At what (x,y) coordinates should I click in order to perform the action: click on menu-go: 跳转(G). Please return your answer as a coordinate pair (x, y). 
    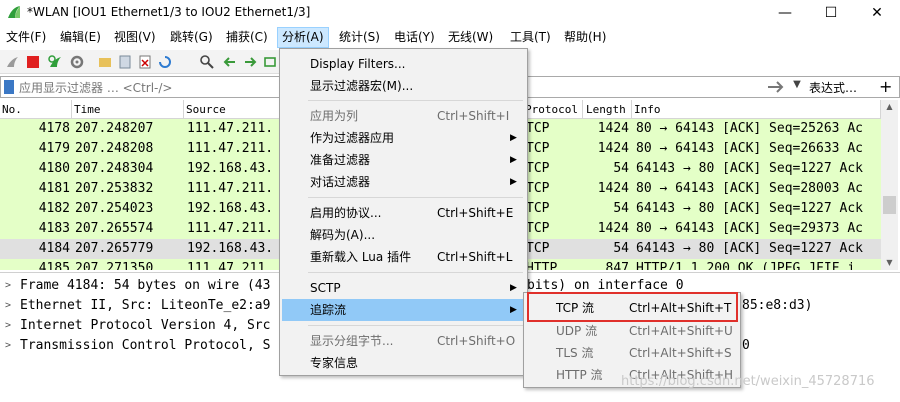
    Looking at the image, I should click on (191, 37).